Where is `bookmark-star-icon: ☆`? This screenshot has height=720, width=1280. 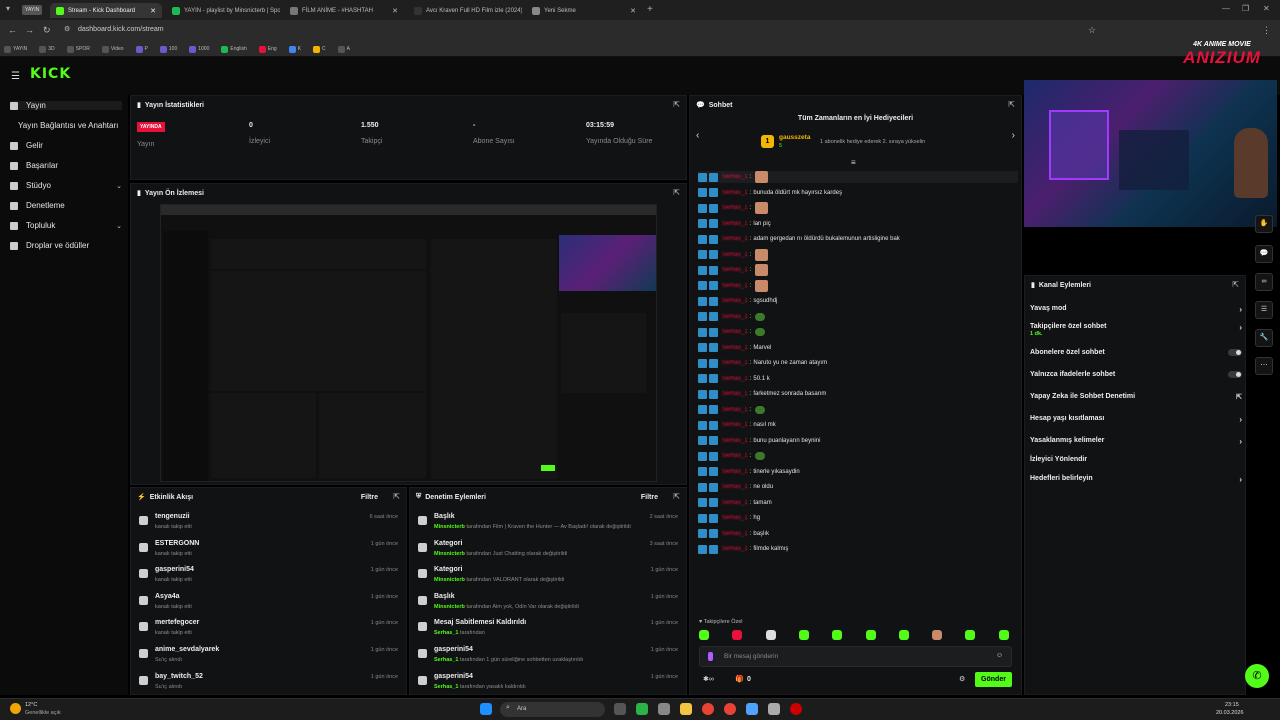
bookmark-star-icon: ☆ is located at coordinates (1092, 30).